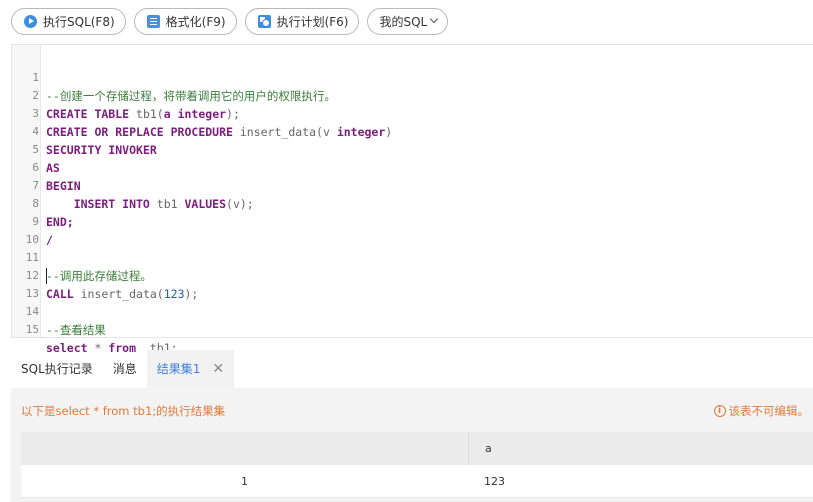  I want to click on format-icon, so click(153, 21).